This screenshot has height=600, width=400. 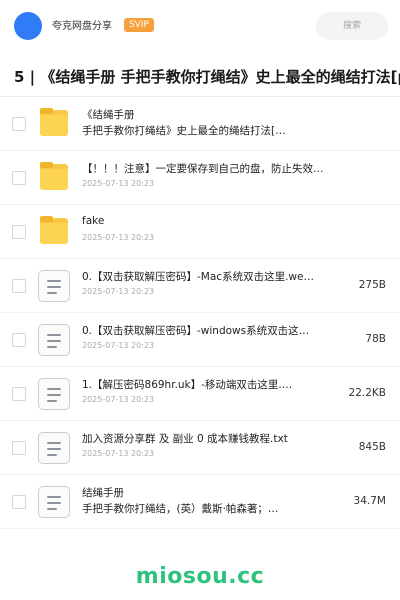 I want to click on file-size: 22.2KB, so click(x=367, y=393).